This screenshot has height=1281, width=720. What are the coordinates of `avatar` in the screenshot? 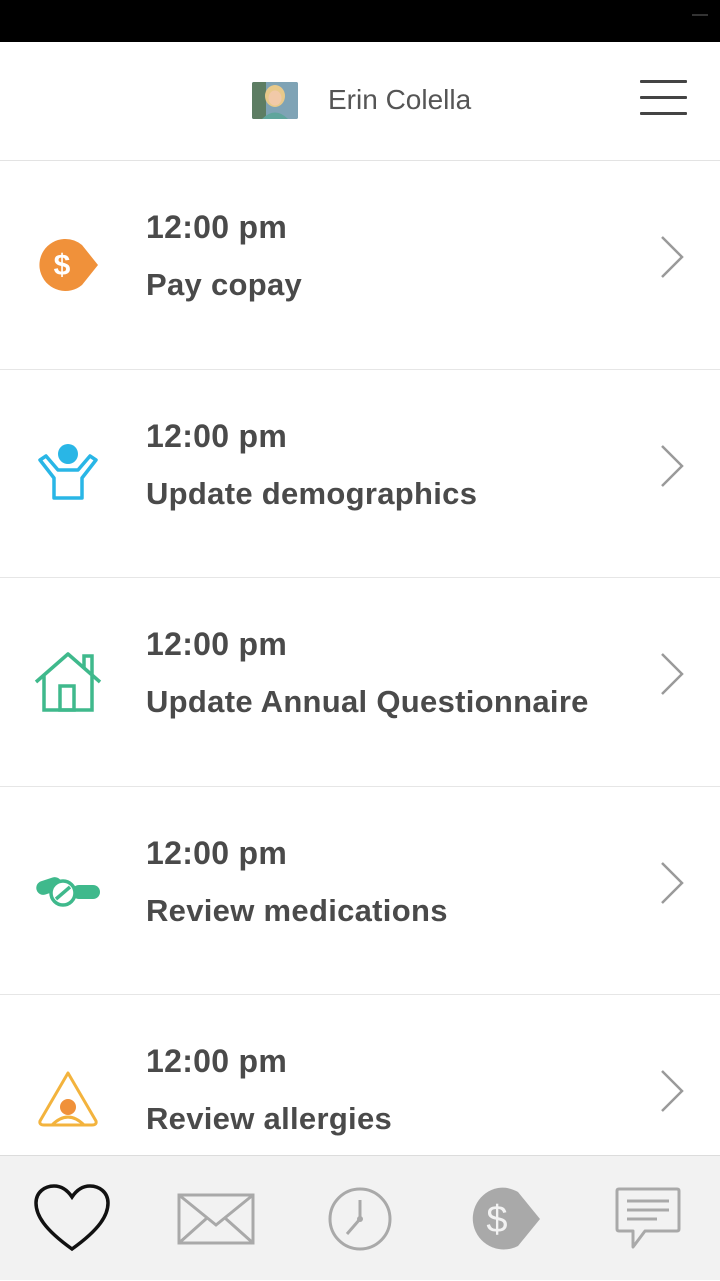 It's located at (275, 100).